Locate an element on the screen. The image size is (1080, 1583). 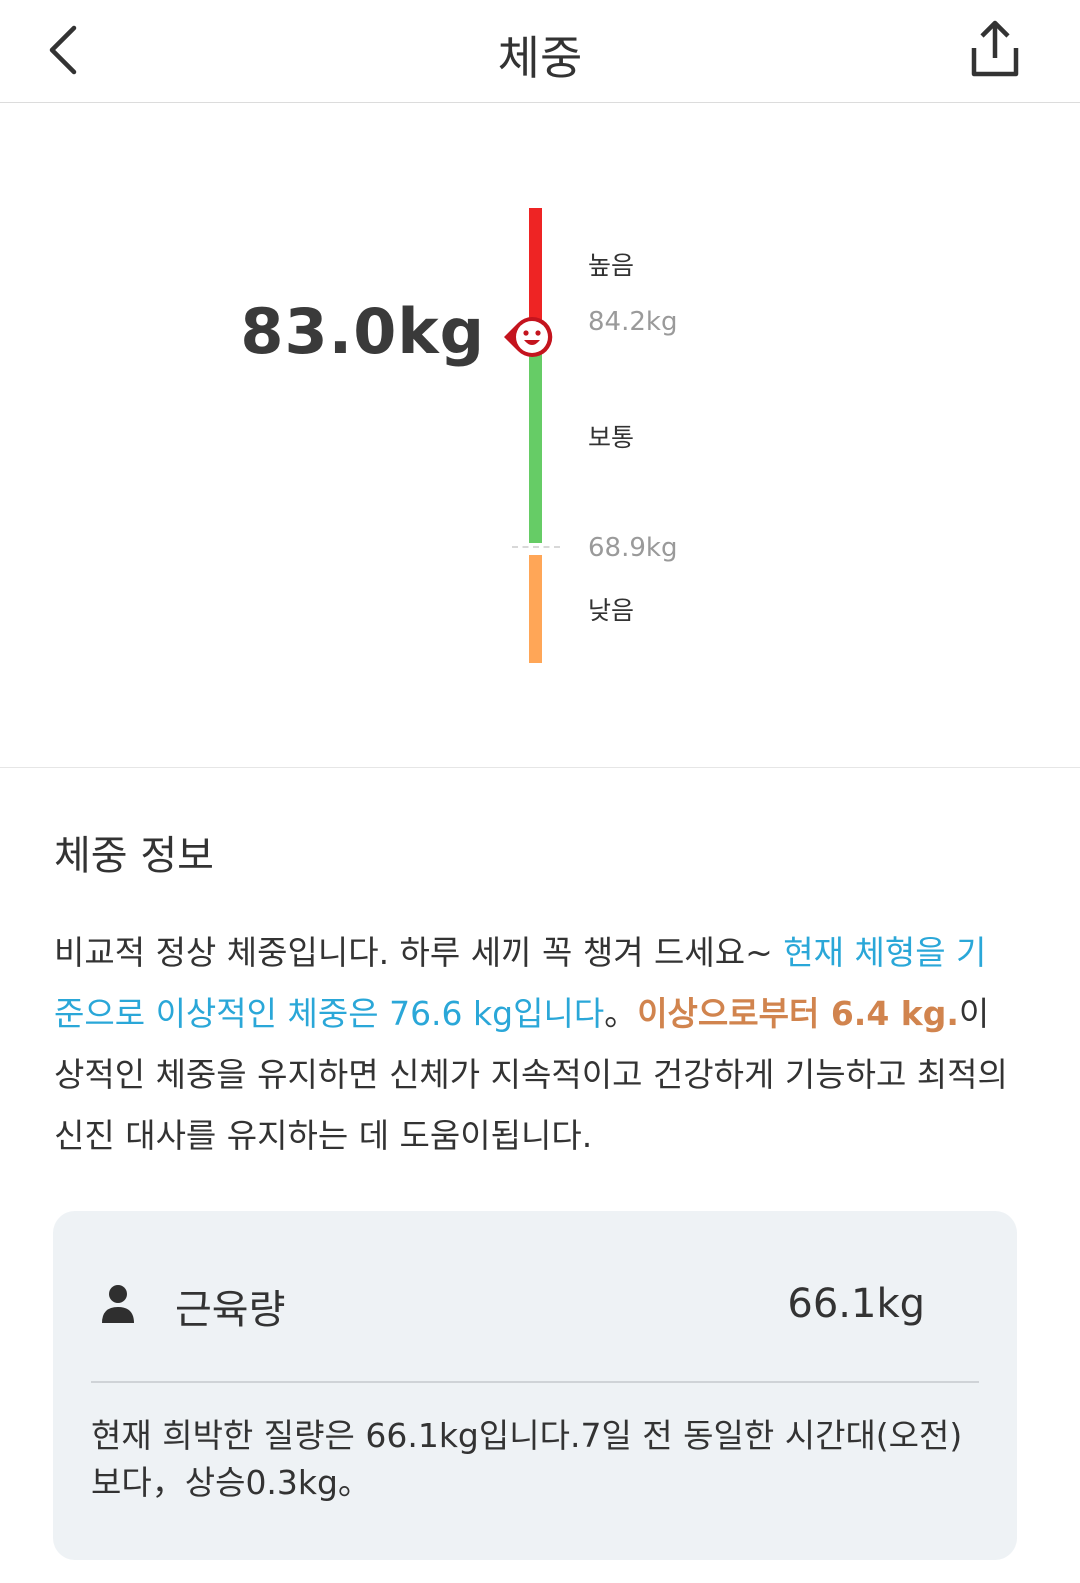
card-divider is located at coordinates (535, 1382).